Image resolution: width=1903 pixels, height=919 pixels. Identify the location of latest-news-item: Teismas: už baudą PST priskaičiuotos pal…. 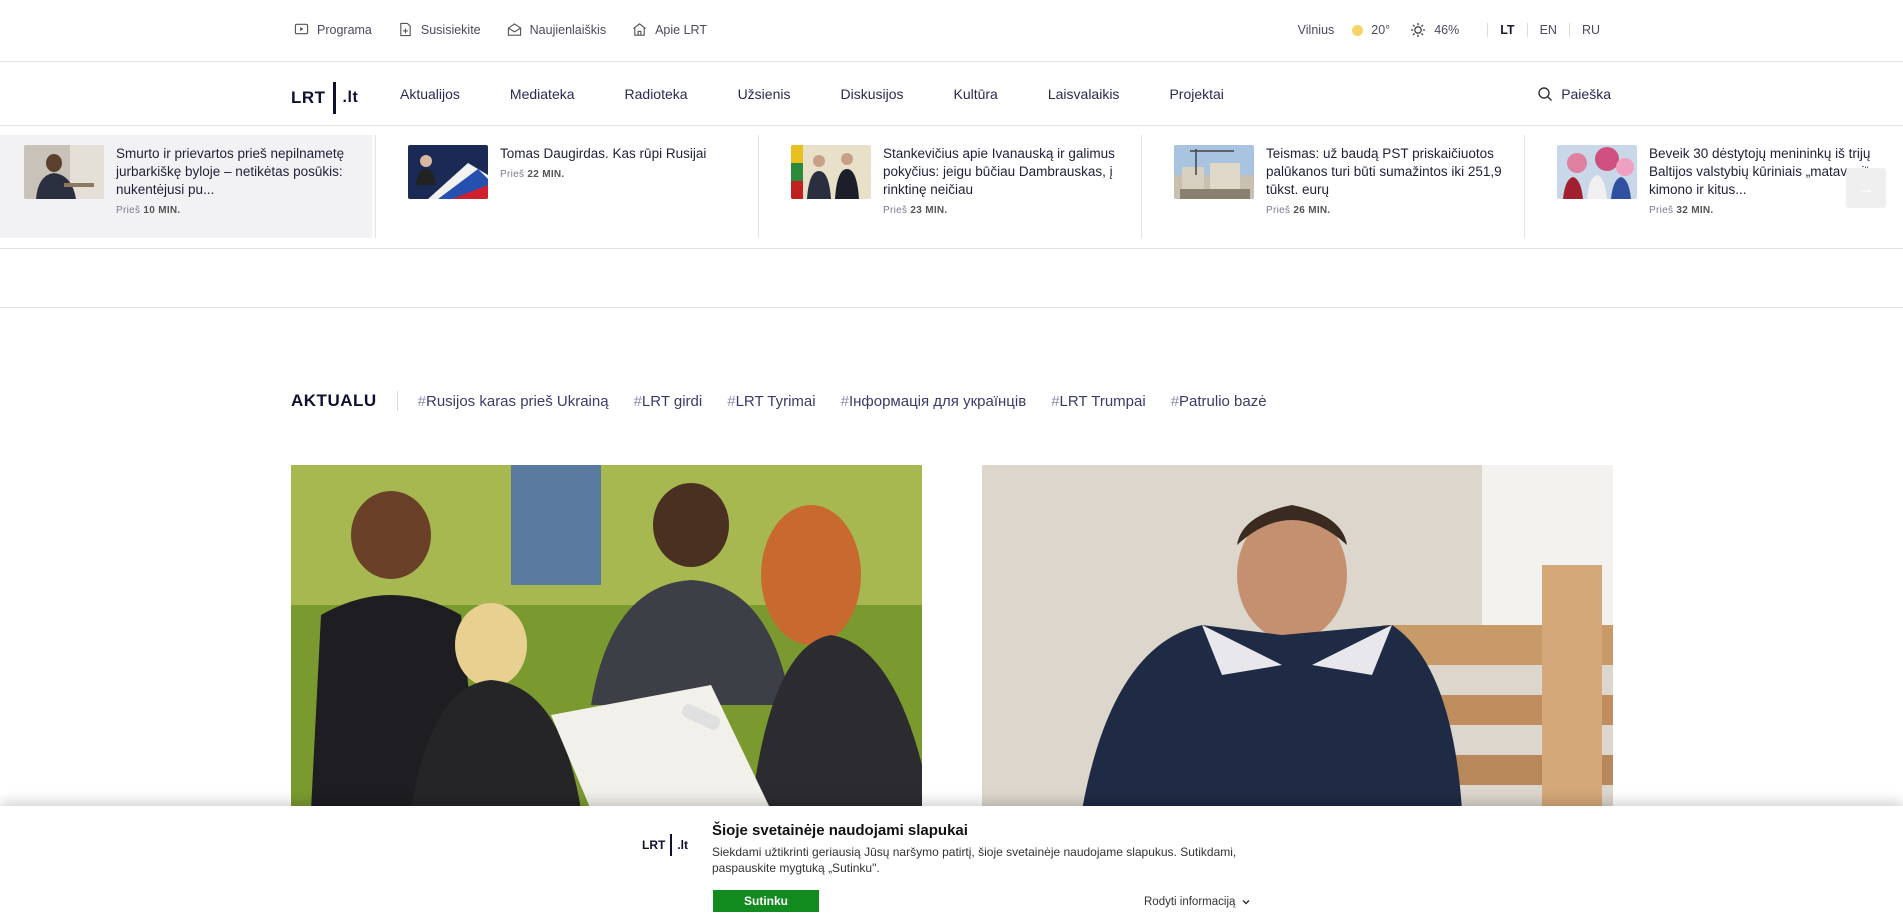
(1336, 186).